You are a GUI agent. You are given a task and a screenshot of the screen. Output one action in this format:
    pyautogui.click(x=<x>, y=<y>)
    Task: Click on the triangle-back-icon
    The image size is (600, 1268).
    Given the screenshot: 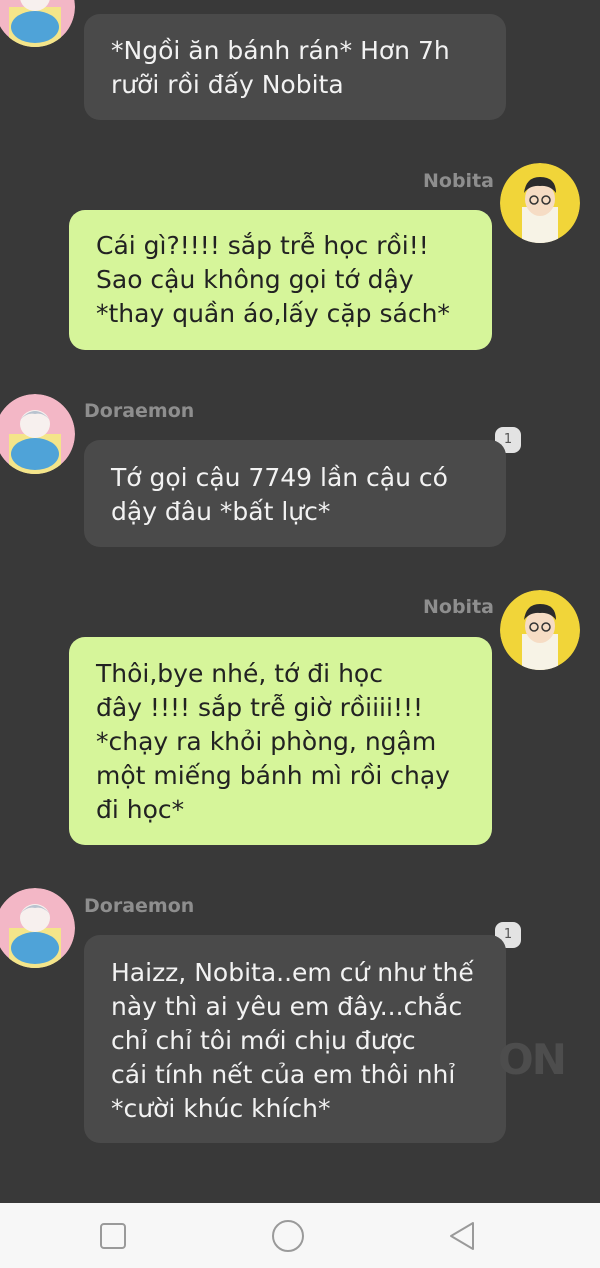 What is the action you would take?
    pyautogui.click(x=462, y=1235)
    